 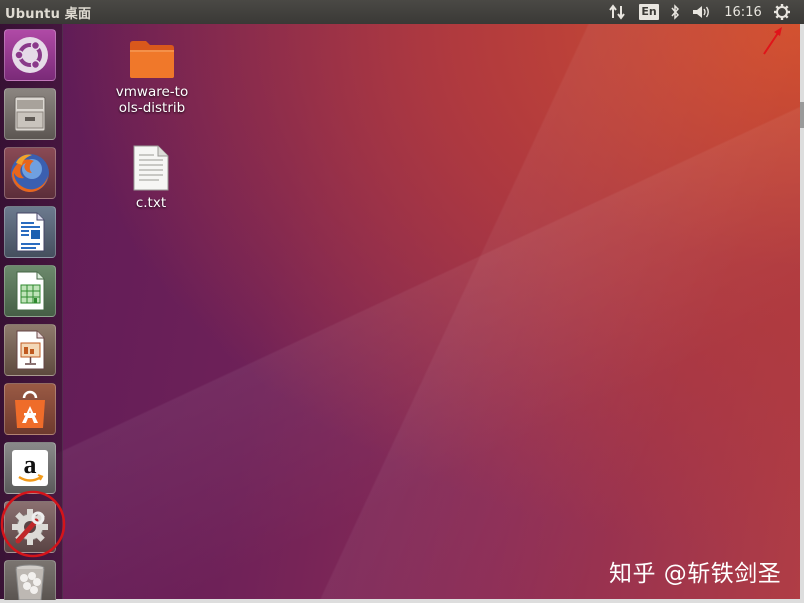 I want to click on text-file-icon, so click(x=151, y=168).